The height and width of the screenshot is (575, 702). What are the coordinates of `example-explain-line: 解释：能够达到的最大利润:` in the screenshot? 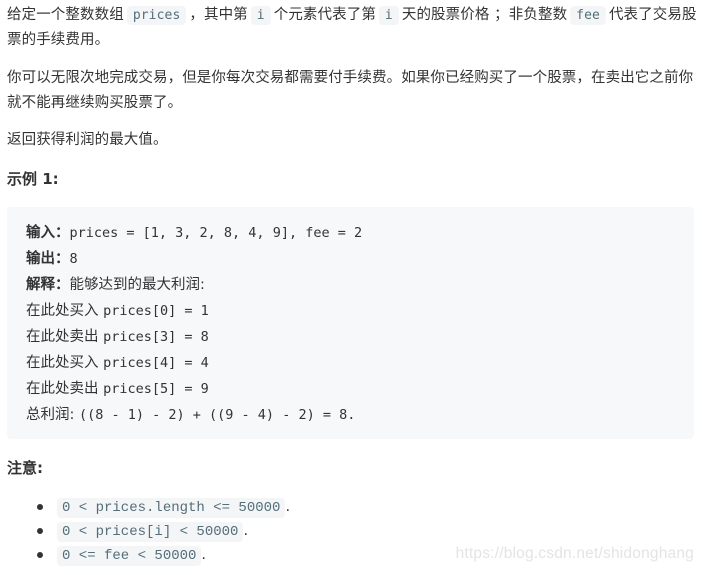 It's located at (194, 285).